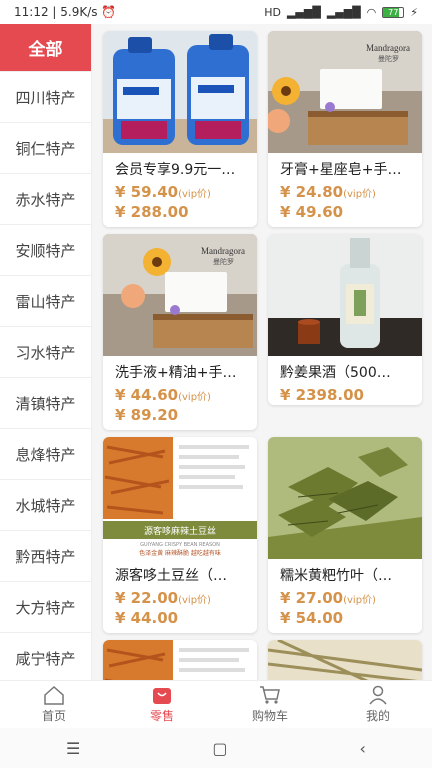  What do you see at coordinates (322, 395) in the screenshot?
I see `product-price: ¥ 2398.00` at bounding box center [322, 395].